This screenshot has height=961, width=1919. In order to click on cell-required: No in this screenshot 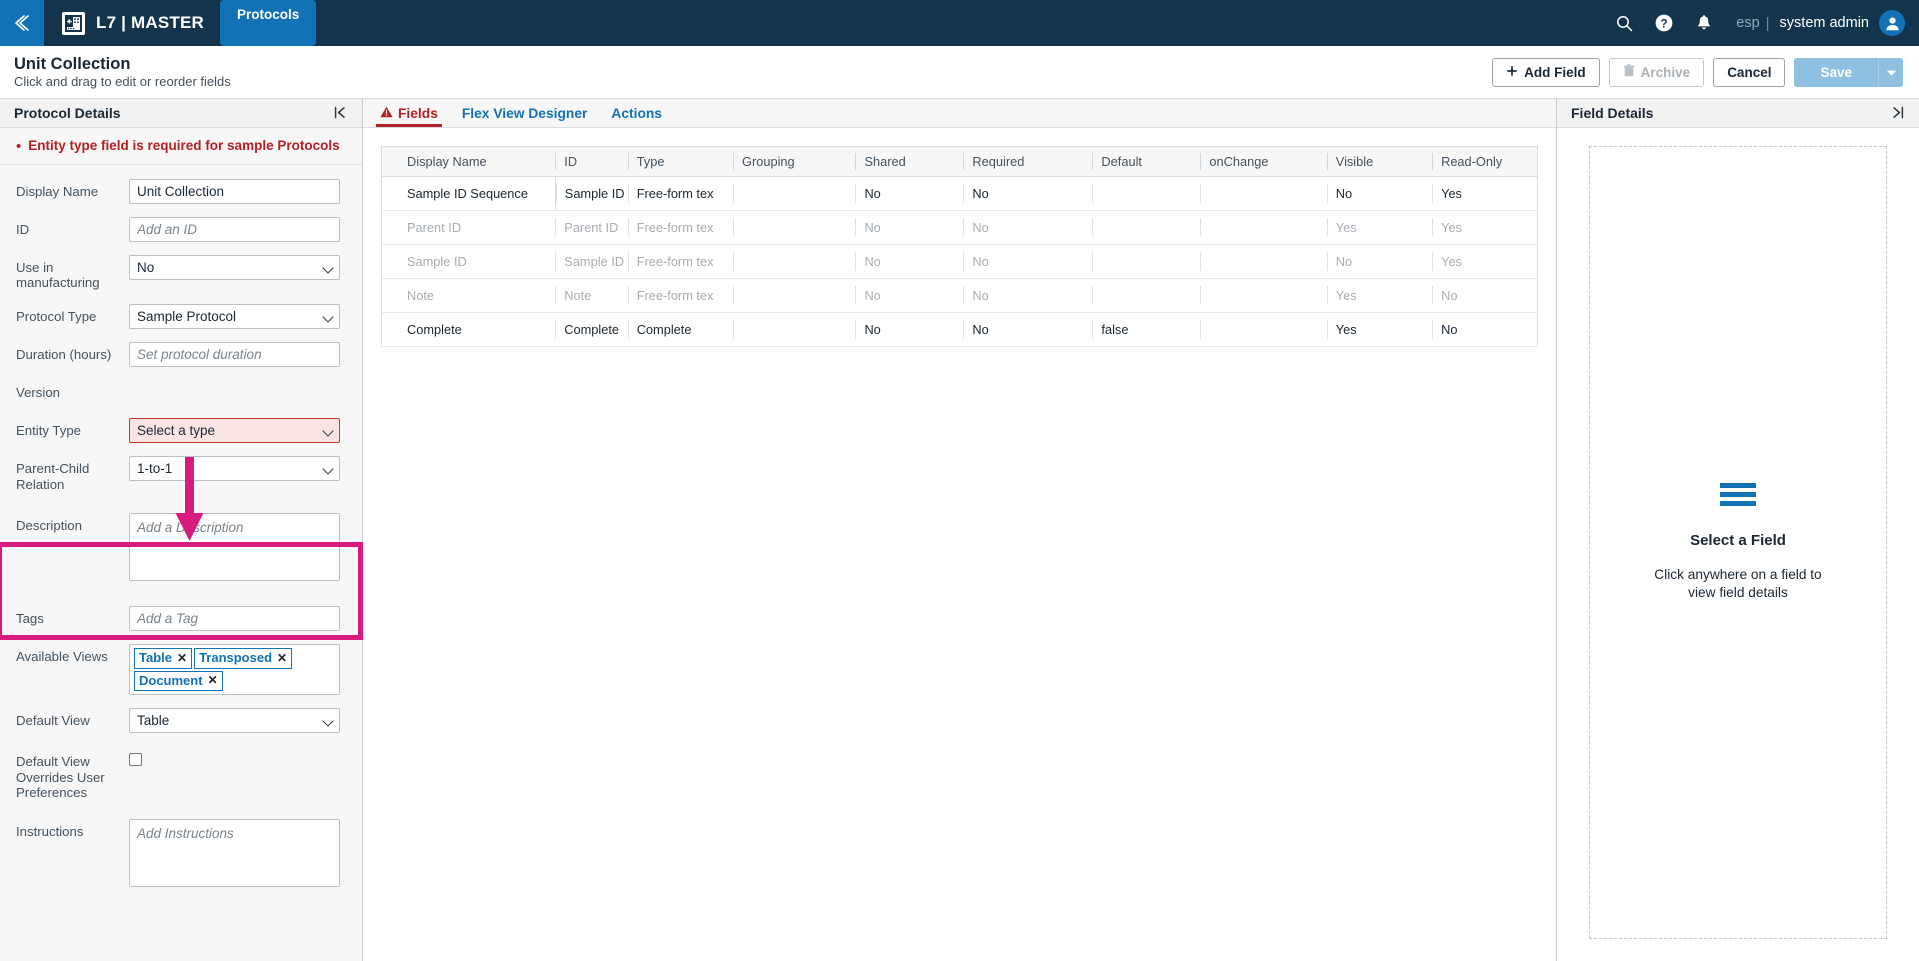, I will do `click(1028, 295)`.